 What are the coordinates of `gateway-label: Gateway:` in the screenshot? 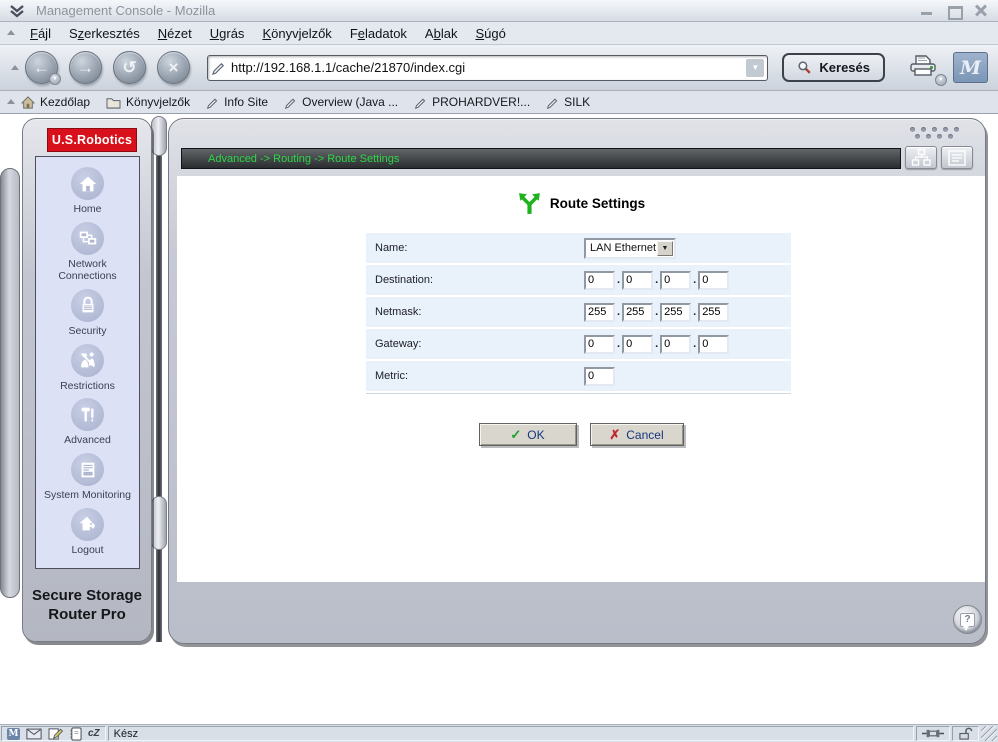 It's located at (398, 344).